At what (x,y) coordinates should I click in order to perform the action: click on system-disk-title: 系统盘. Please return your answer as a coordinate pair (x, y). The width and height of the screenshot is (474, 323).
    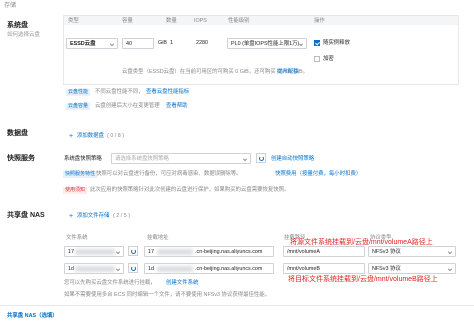
    Looking at the image, I should click on (17, 25).